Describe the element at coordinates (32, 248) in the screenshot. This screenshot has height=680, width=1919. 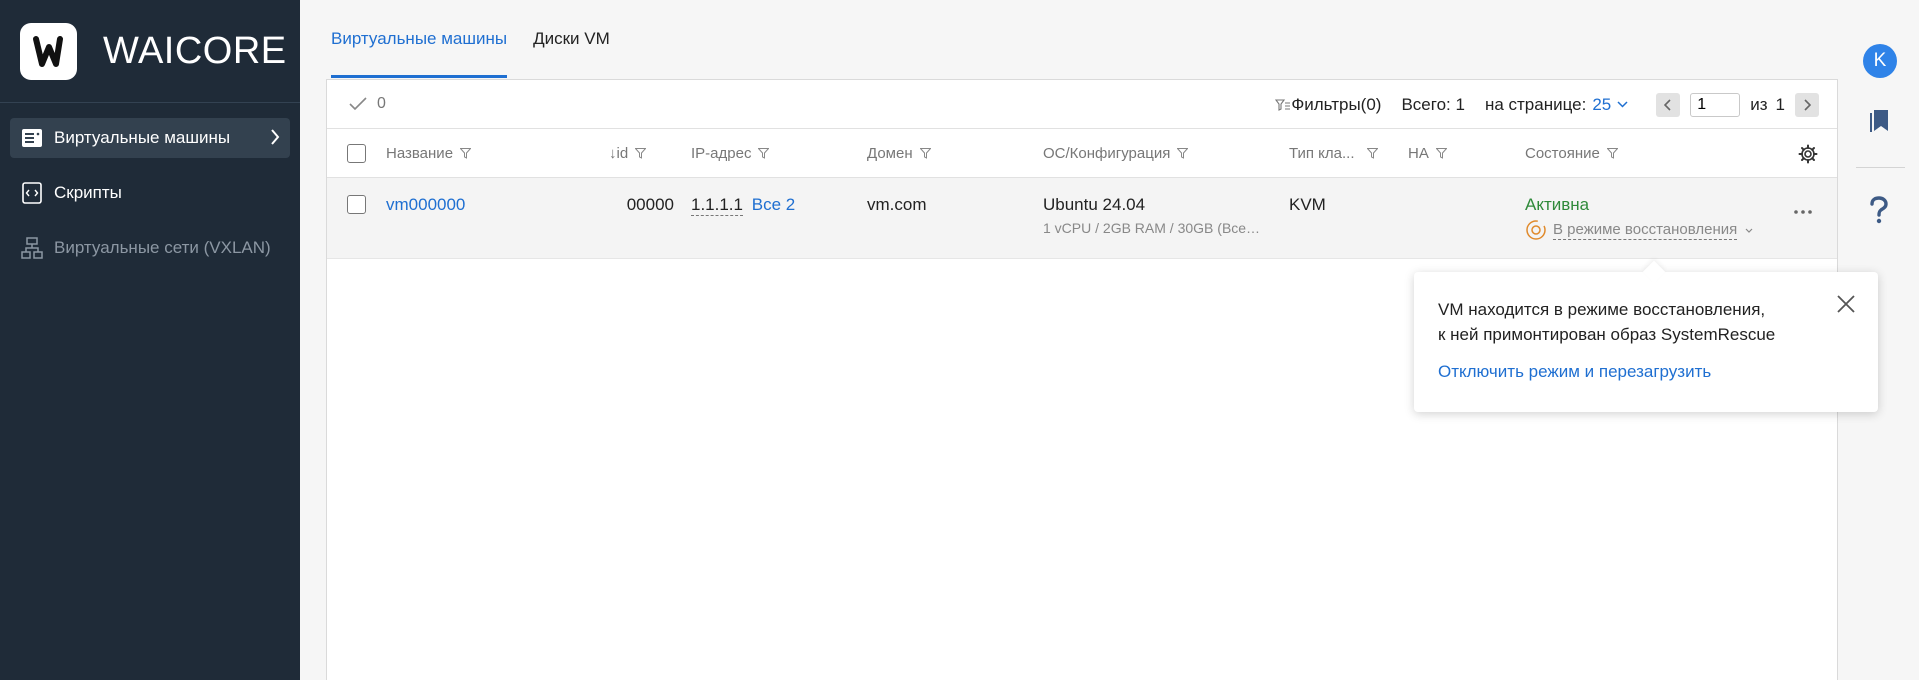
I see `network-icon` at that location.